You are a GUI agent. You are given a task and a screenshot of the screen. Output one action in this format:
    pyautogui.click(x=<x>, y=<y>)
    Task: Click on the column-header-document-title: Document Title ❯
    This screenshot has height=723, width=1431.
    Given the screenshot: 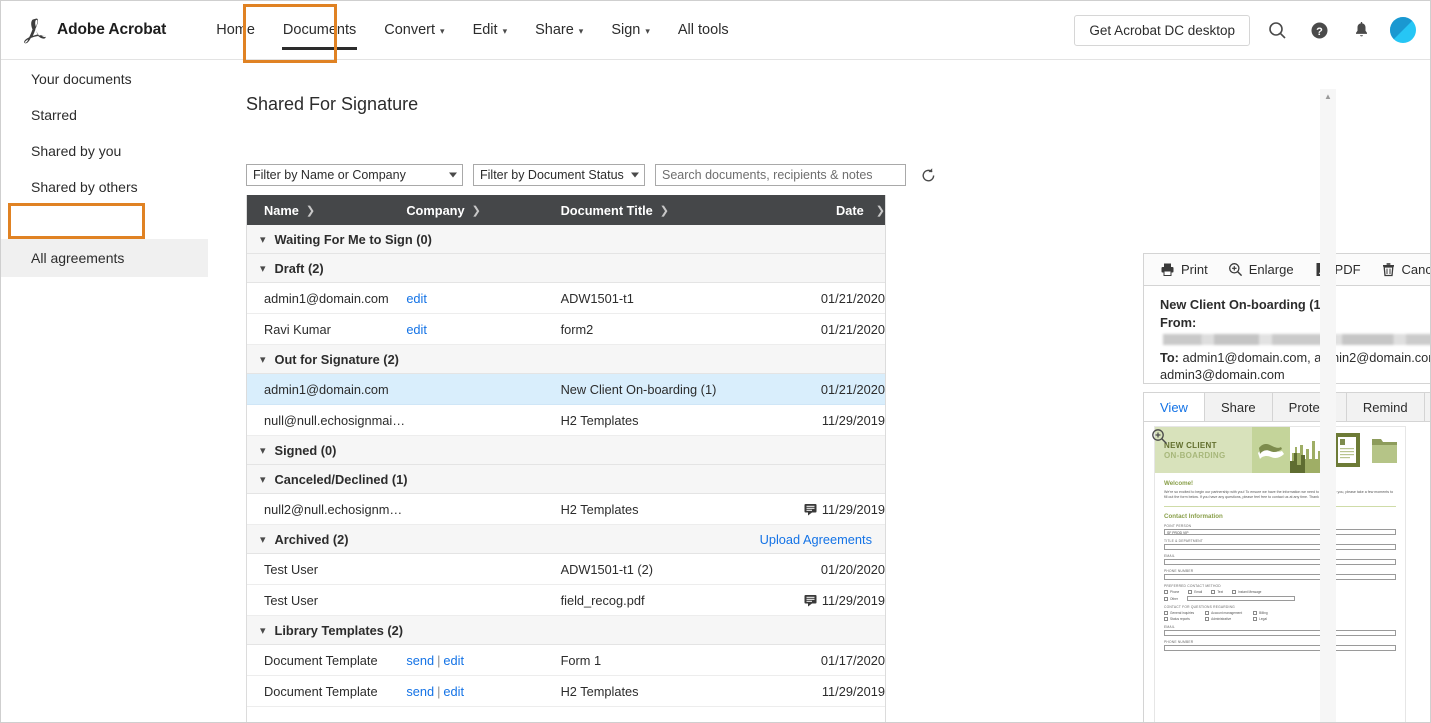 What is the action you would take?
    pyautogui.click(x=675, y=210)
    